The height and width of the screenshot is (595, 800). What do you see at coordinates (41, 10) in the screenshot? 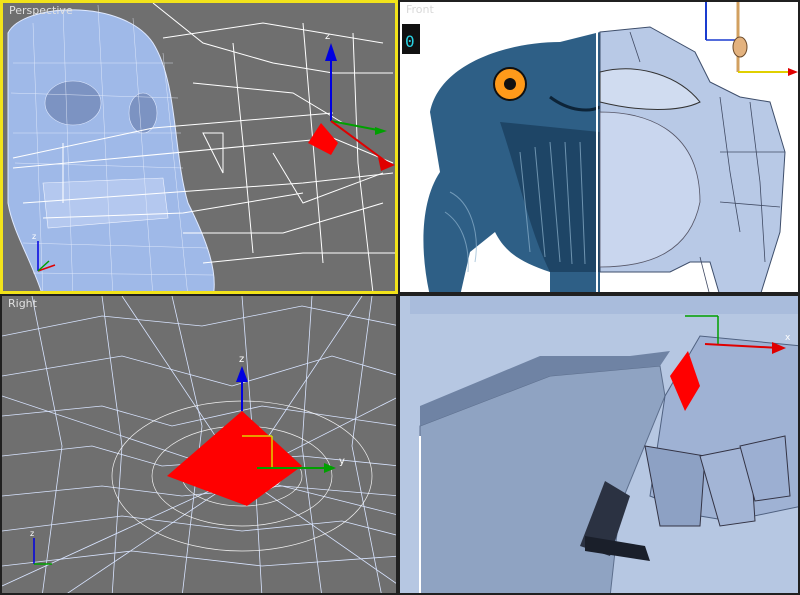
I see `viewport-label-perspective: Perspective` at bounding box center [41, 10].